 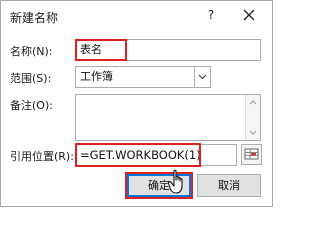 I want to click on chevron-down-icon, so click(x=202, y=77).